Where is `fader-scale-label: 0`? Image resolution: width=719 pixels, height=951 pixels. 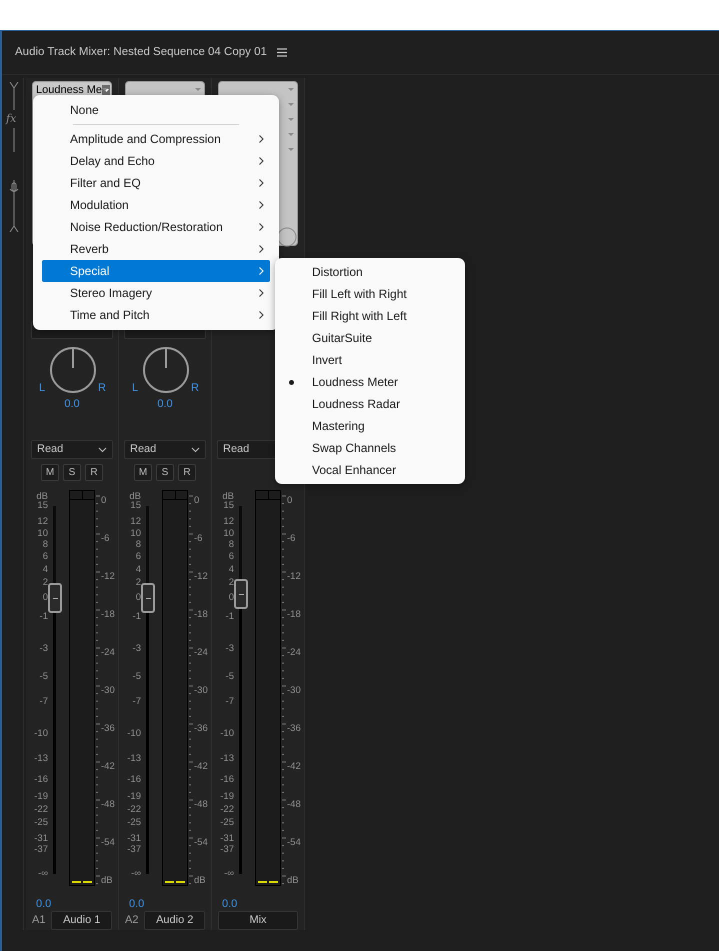
fader-scale-label: 0 is located at coordinates (45, 598).